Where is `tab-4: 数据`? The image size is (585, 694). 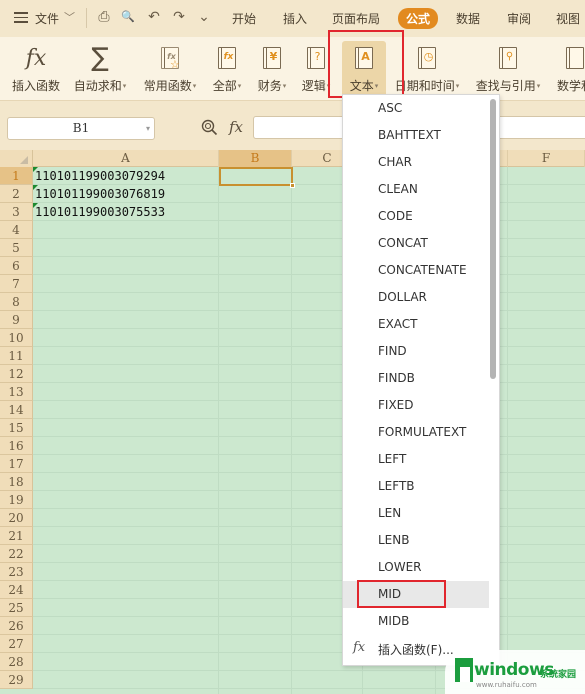
tab-4: 数据 is located at coordinates (468, 18).